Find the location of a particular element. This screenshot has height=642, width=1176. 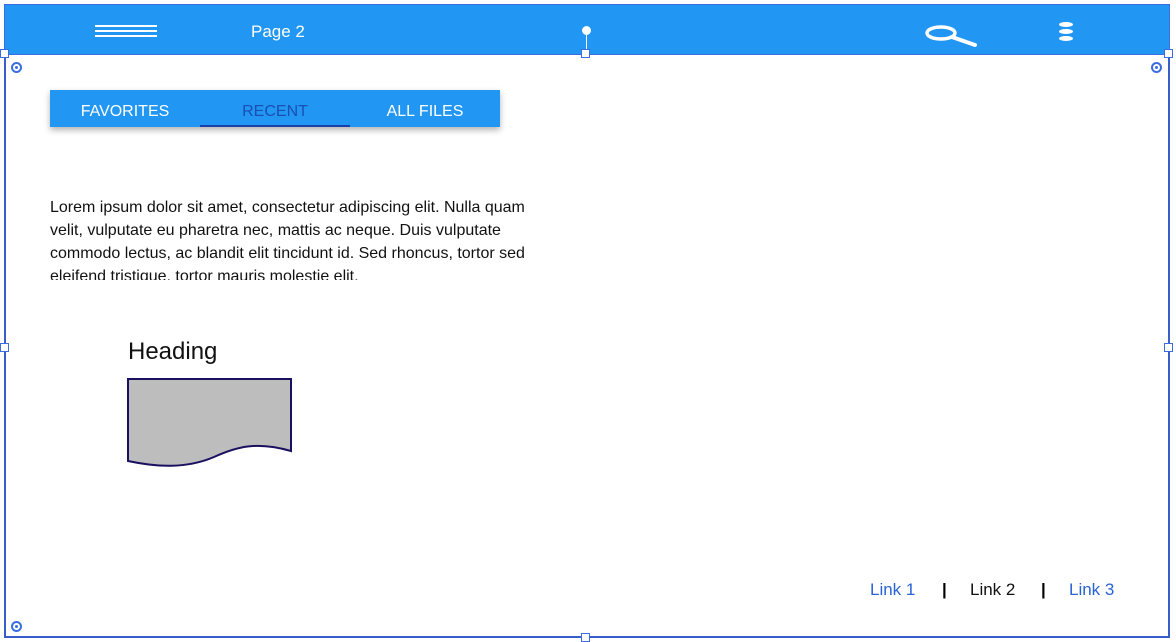

resize-handle-middle-right is located at coordinates (1168, 347).